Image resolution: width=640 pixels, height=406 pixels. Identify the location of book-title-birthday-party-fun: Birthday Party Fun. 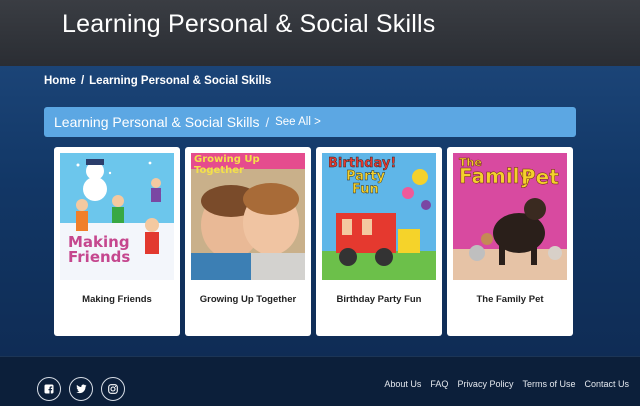
(379, 299).